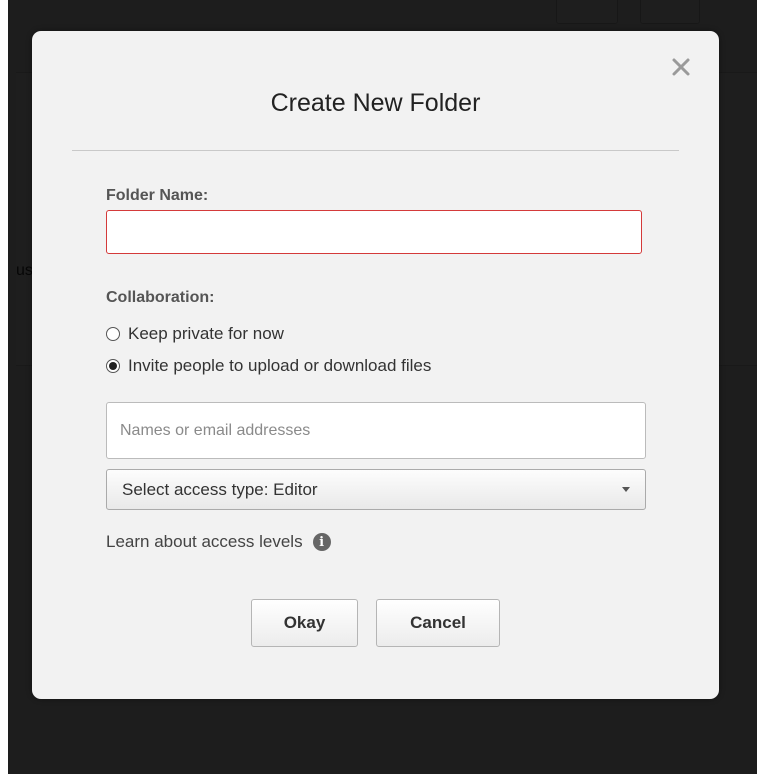 This screenshot has width=757, height=774. I want to click on radio-button, so click(113, 334).